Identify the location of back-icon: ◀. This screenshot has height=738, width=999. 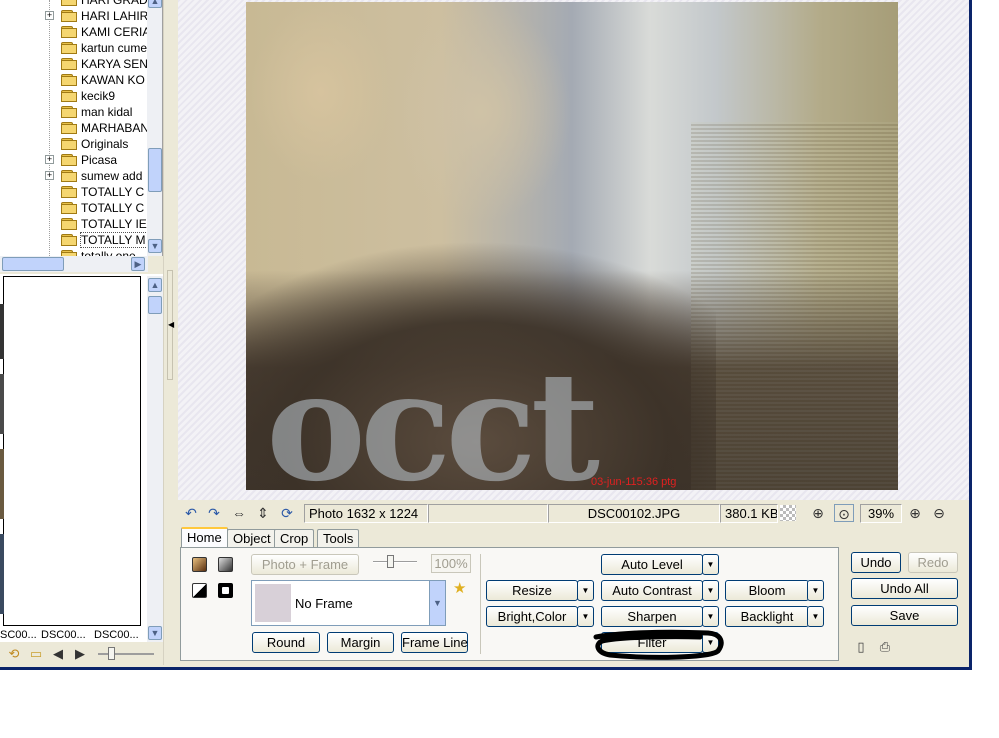
(58, 654).